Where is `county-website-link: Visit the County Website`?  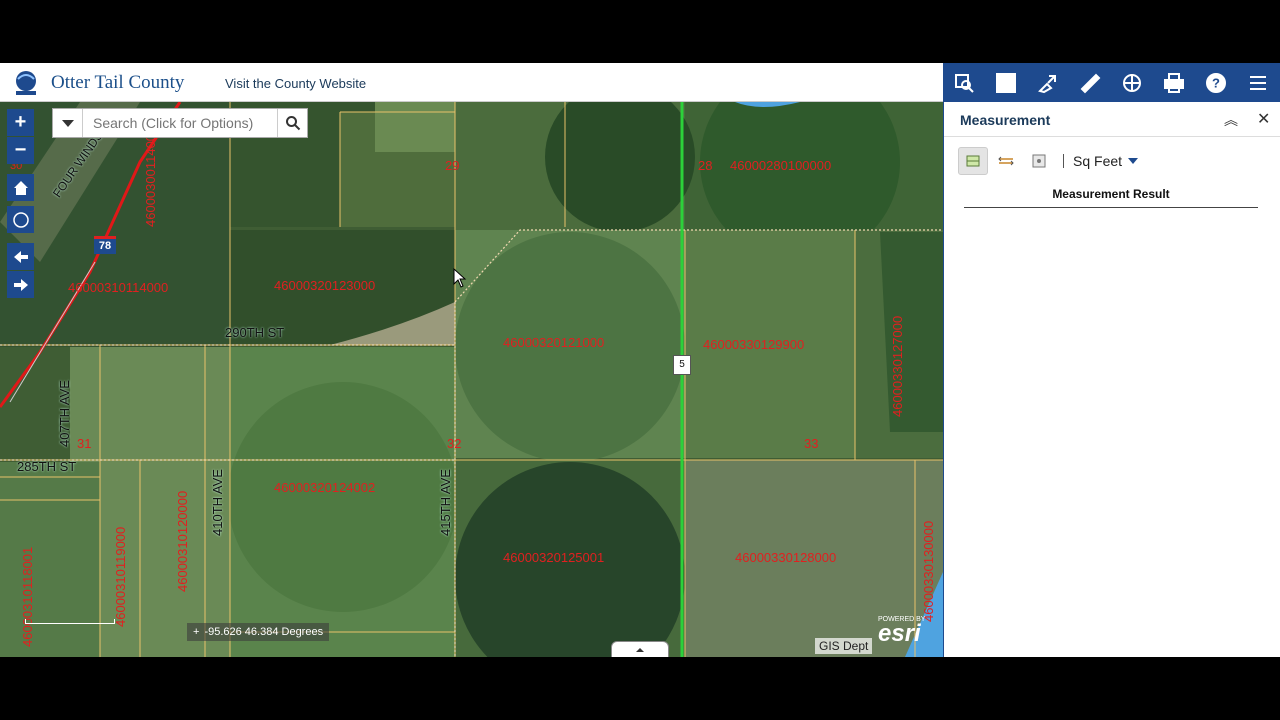
county-website-link: Visit the County Website is located at coordinates (295, 83).